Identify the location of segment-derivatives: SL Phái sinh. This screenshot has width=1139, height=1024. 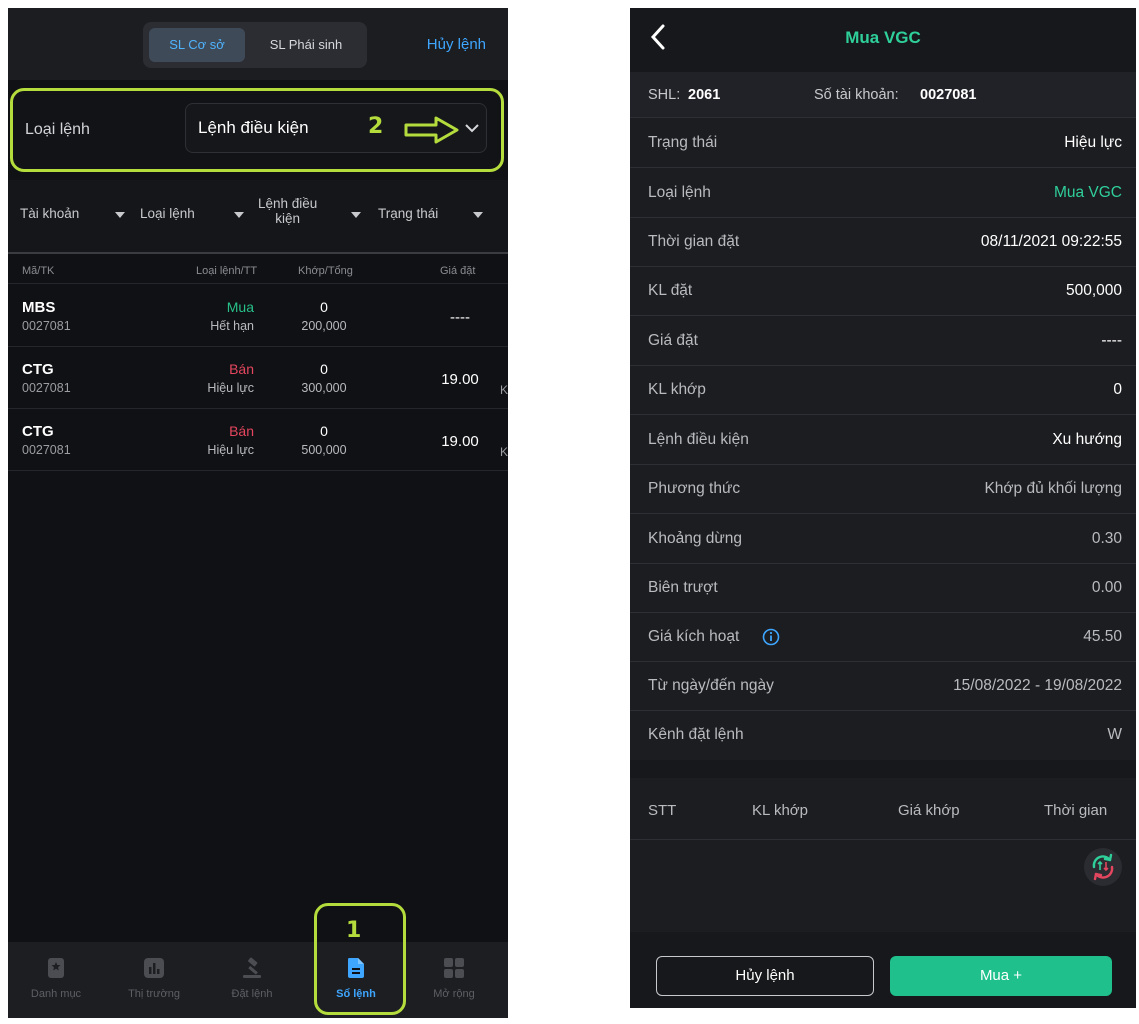
(306, 45).